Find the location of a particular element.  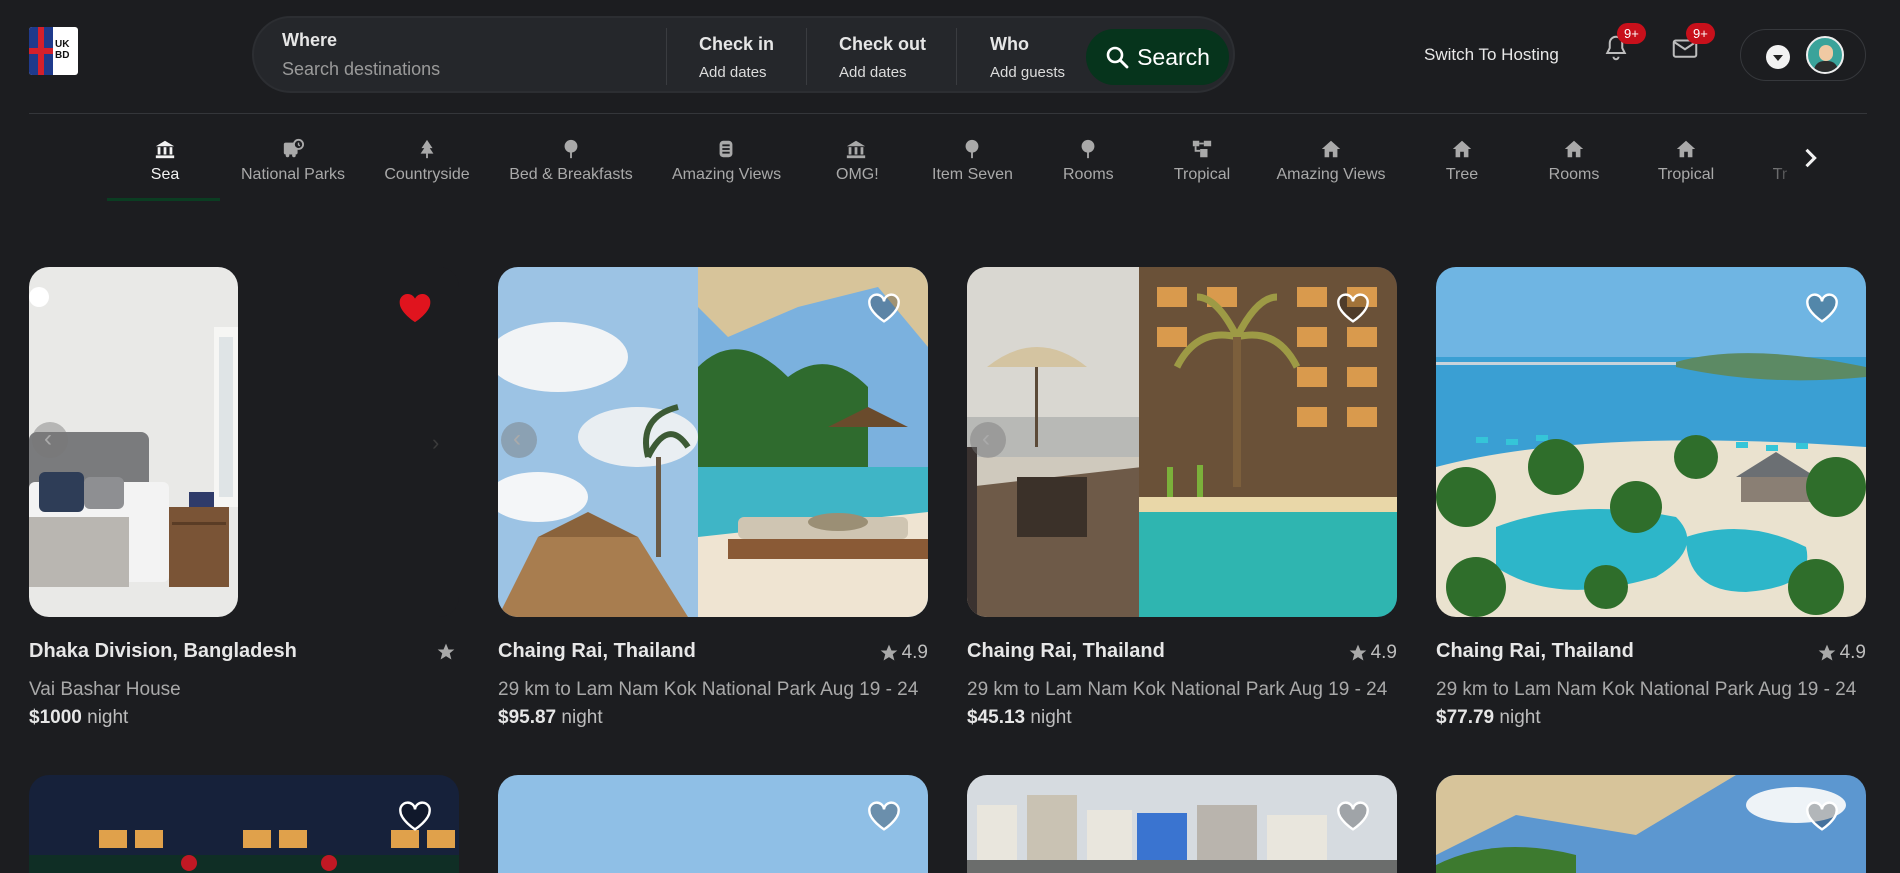

checkin-value: Add dates is located at coordinates (733, 72).